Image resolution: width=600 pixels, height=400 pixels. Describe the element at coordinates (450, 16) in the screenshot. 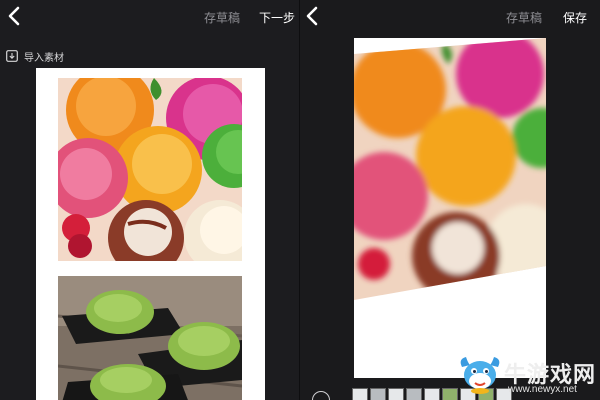

I see `right-top-bar: 存草稿 保存` at that location.